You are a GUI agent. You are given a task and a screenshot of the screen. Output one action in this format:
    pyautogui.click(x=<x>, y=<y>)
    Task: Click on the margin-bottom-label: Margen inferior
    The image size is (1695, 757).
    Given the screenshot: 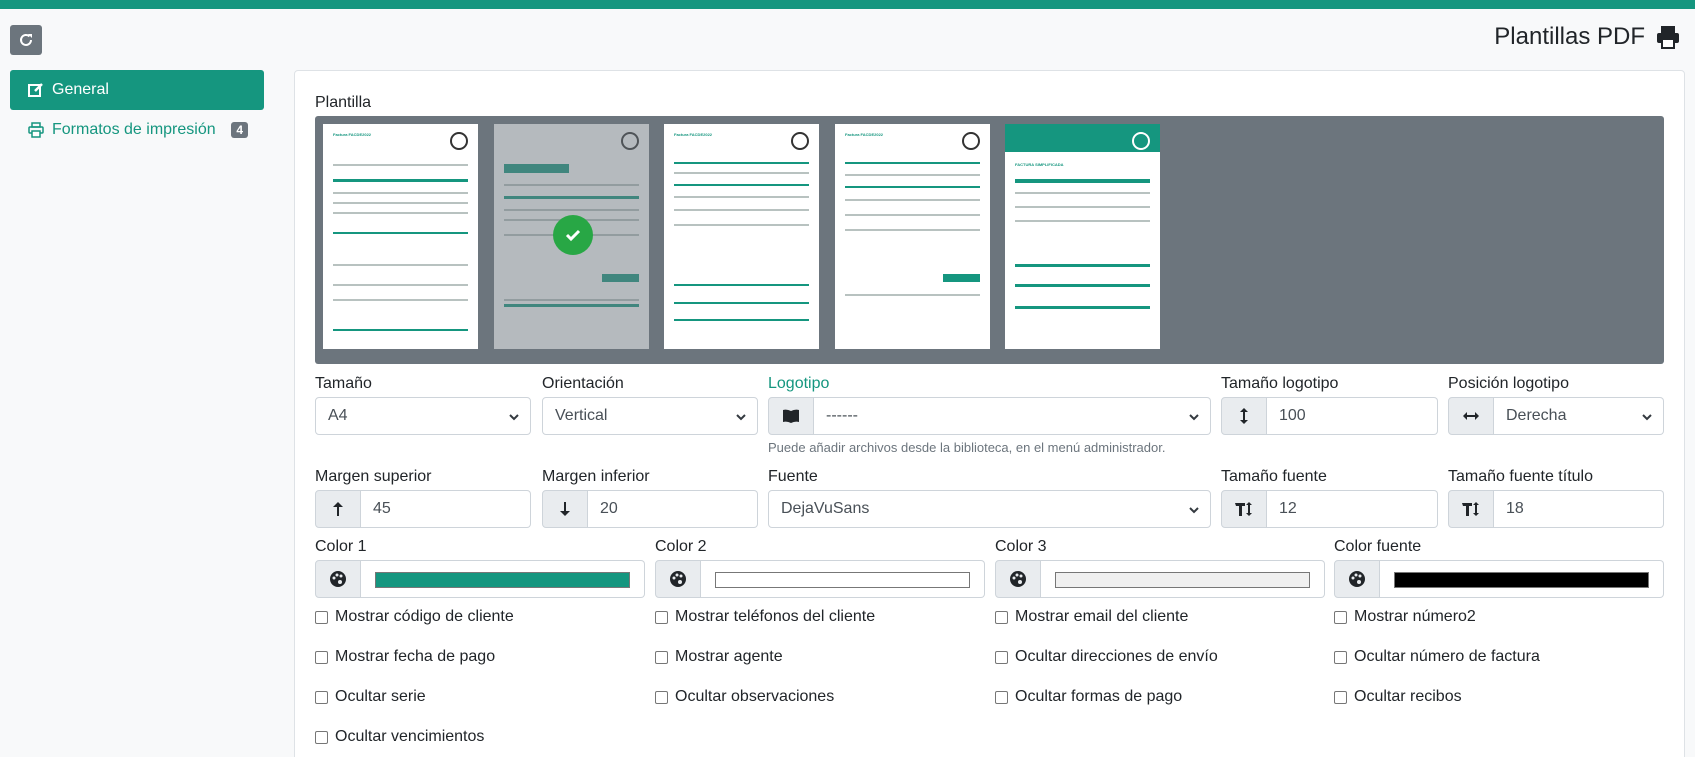 What is the action you would take?
    pyautogui.click(x=596, y=476)
    